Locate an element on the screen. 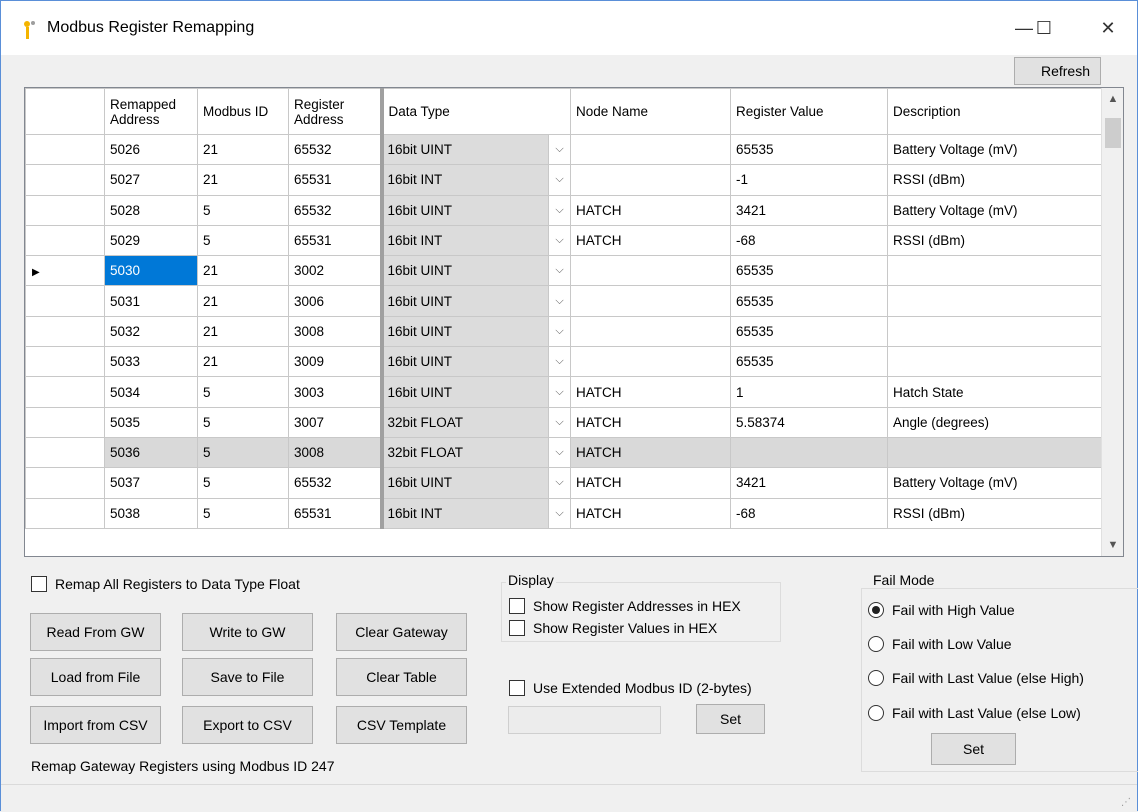  fail-mode-option-last-low: Fail with Last Value (else Low) is located at coordinates (974, 713).